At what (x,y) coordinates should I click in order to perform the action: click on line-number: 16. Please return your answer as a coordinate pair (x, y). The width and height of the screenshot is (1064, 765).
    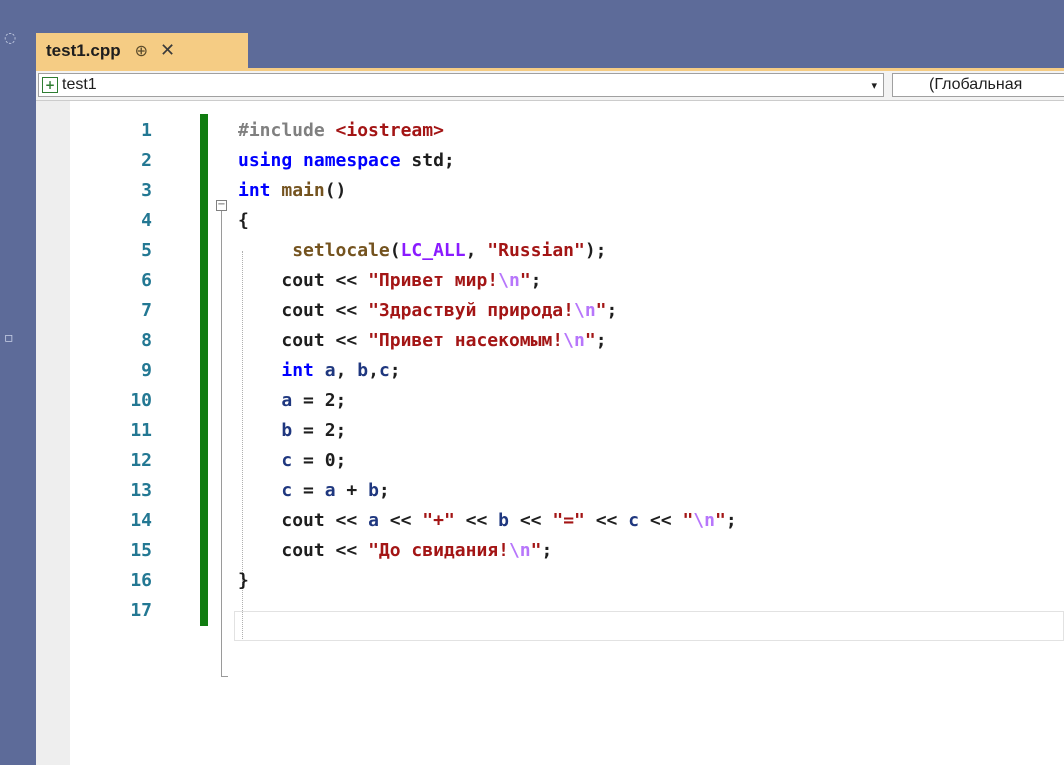
    Looking at the image, I should click on (141, 580).